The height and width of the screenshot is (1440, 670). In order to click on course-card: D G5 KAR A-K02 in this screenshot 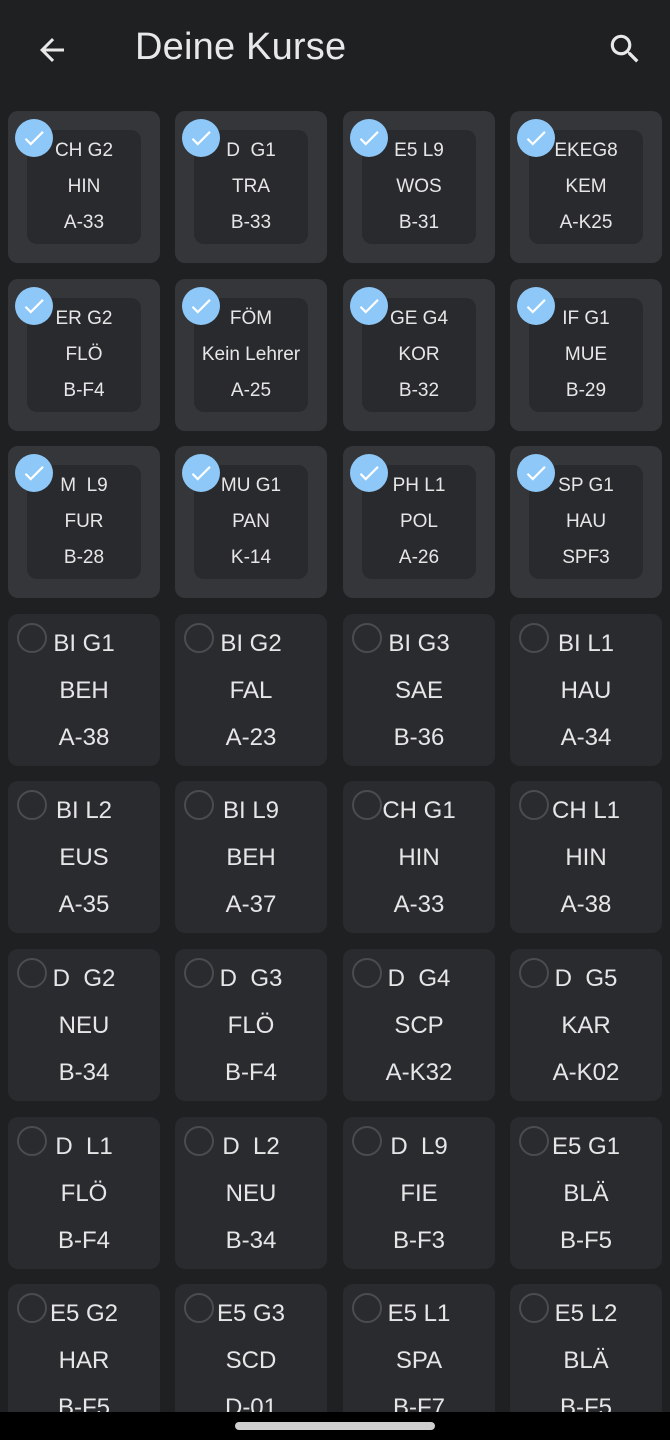, I will do `click(586, 1025)`.